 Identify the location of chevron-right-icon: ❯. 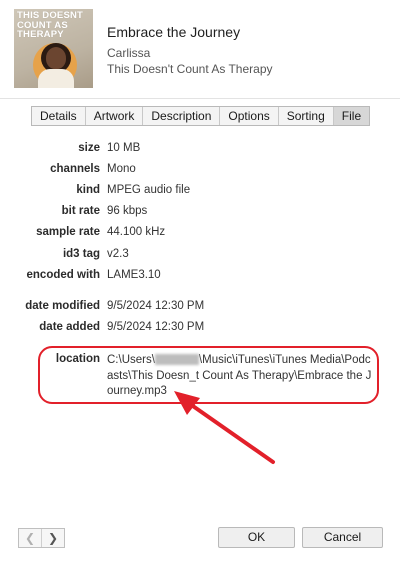
(53, 538).